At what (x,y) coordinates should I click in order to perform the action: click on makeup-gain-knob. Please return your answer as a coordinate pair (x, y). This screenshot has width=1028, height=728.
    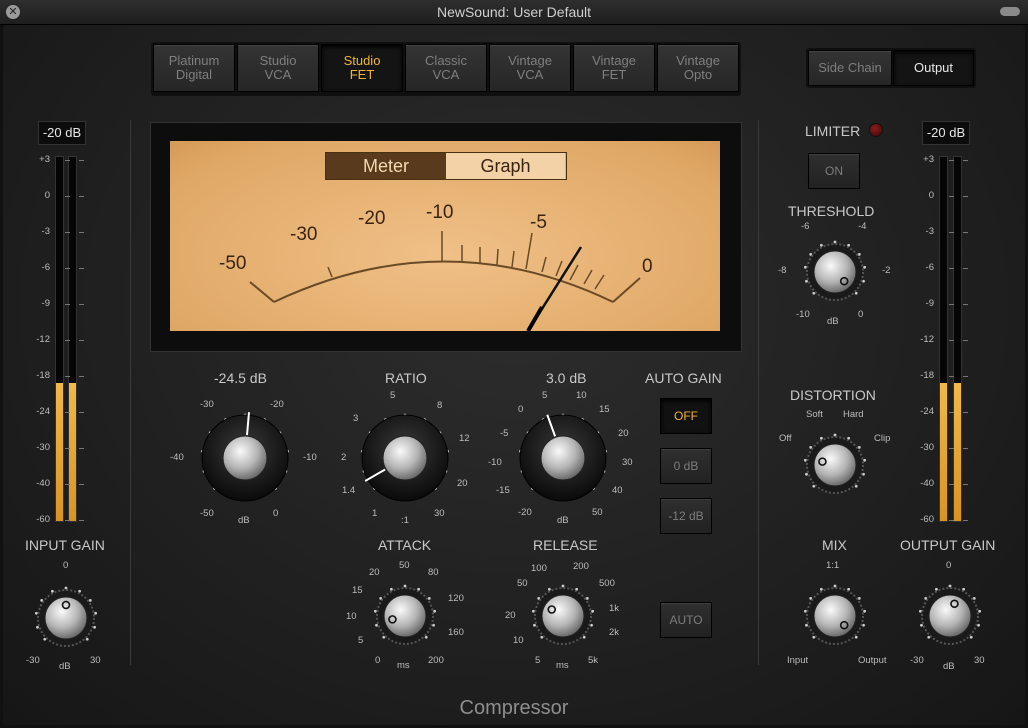
    Looking at the image, I should click on (563, 458).